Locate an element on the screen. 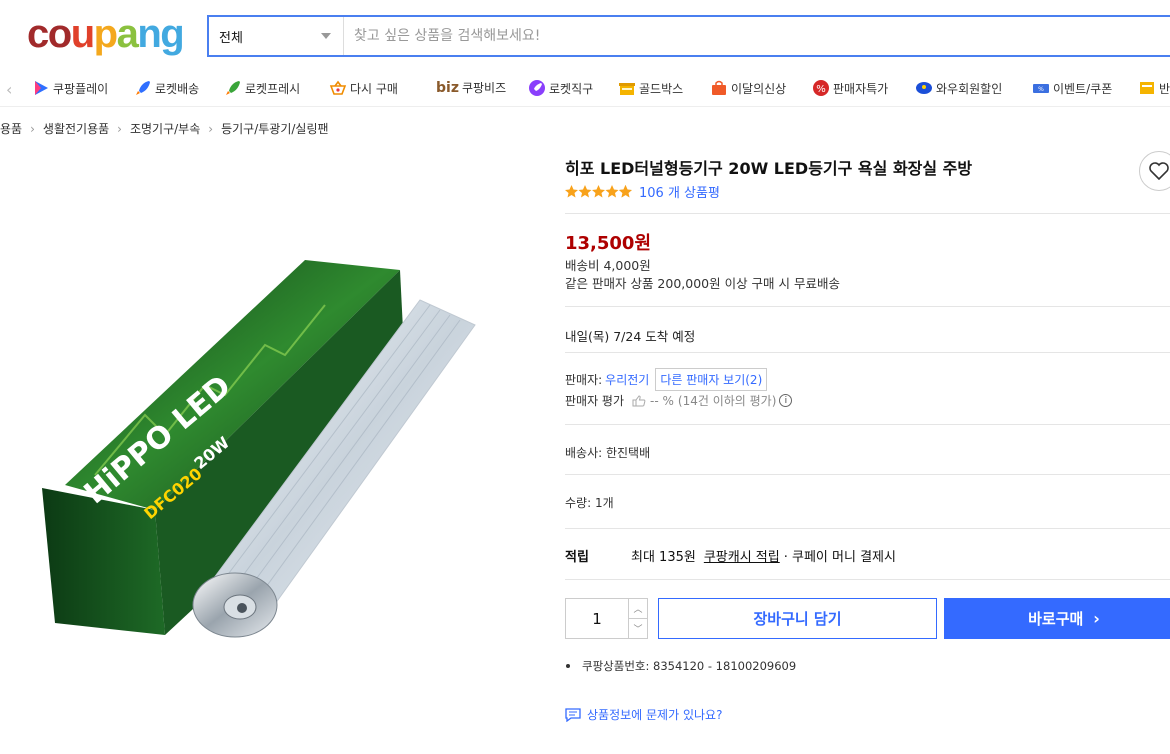 This screenshot has height=754, width=1170. other-sellers-button: 다른 판매자 보기(2) is located at coordinates (711, 379).